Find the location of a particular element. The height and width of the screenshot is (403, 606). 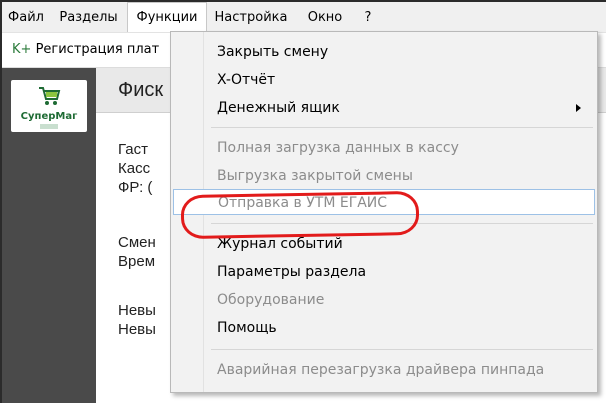

menu-item-full-upload: Полная загрузка данных в кассу is located at coordinates (384, 148).